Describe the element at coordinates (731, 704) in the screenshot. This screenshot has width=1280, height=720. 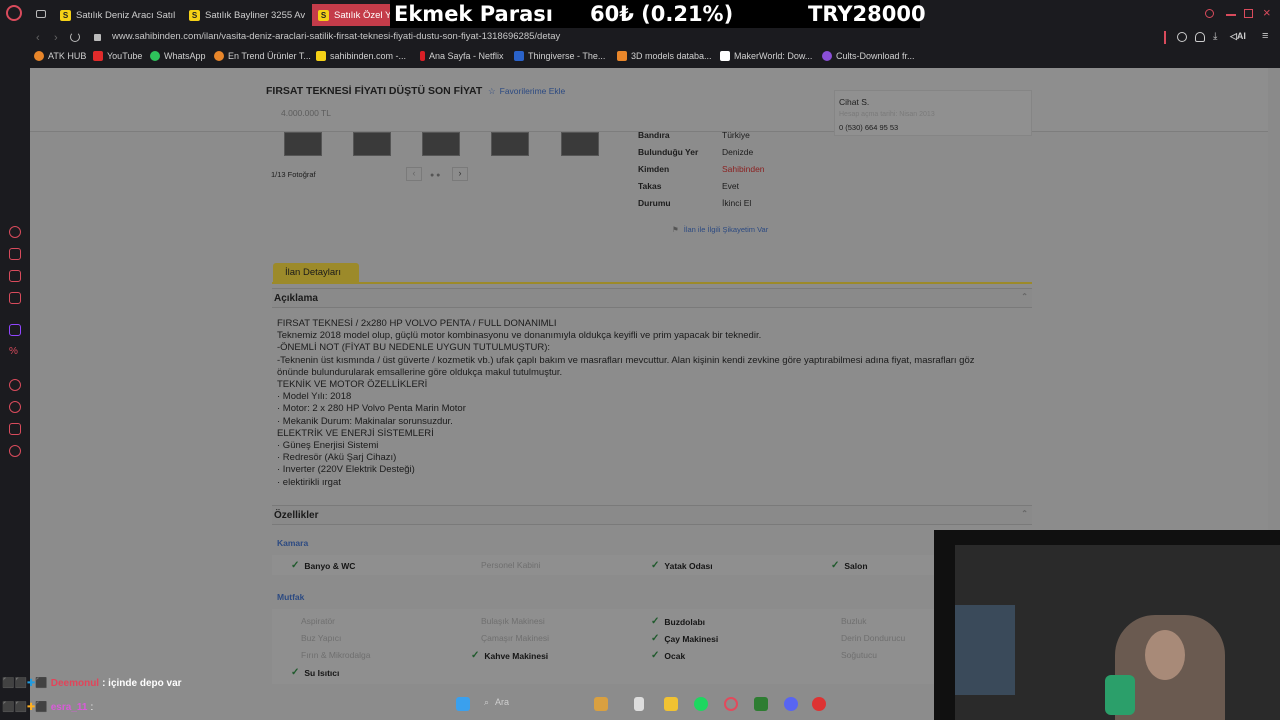
I see `opera-icon` at that location.